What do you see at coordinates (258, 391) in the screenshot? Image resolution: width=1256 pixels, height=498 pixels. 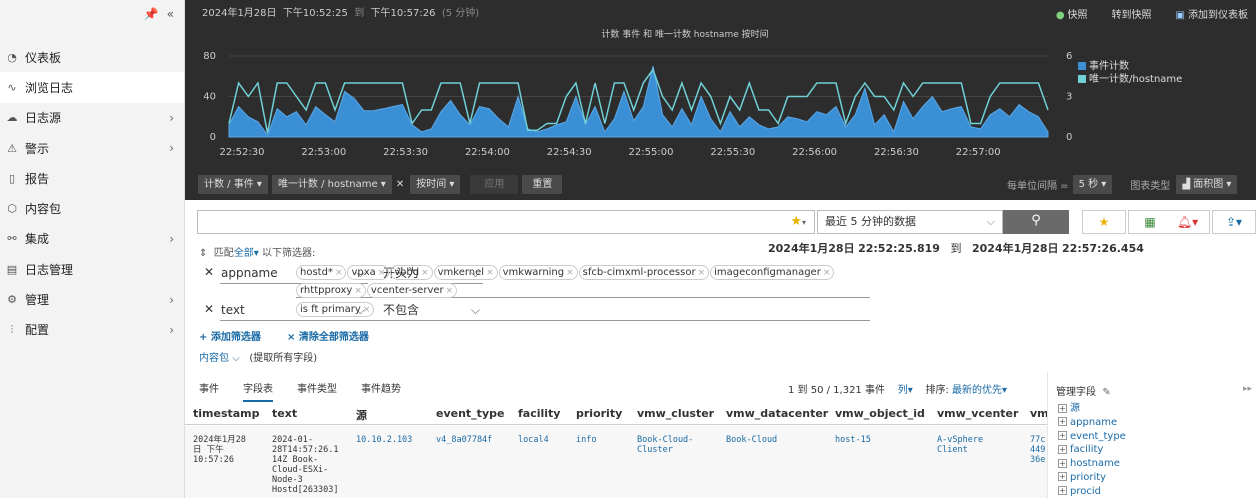 I see `tab: 字段表` at bounding box center [258, 391].